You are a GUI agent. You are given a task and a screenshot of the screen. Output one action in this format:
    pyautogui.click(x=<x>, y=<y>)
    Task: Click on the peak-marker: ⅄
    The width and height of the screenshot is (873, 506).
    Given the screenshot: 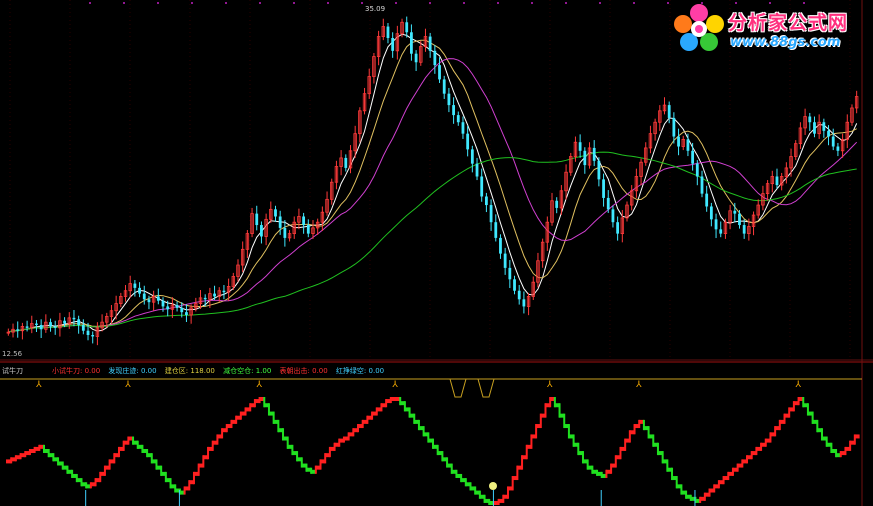 What is the action you would take?
    pyautogui.click(x=38, y=385)
    